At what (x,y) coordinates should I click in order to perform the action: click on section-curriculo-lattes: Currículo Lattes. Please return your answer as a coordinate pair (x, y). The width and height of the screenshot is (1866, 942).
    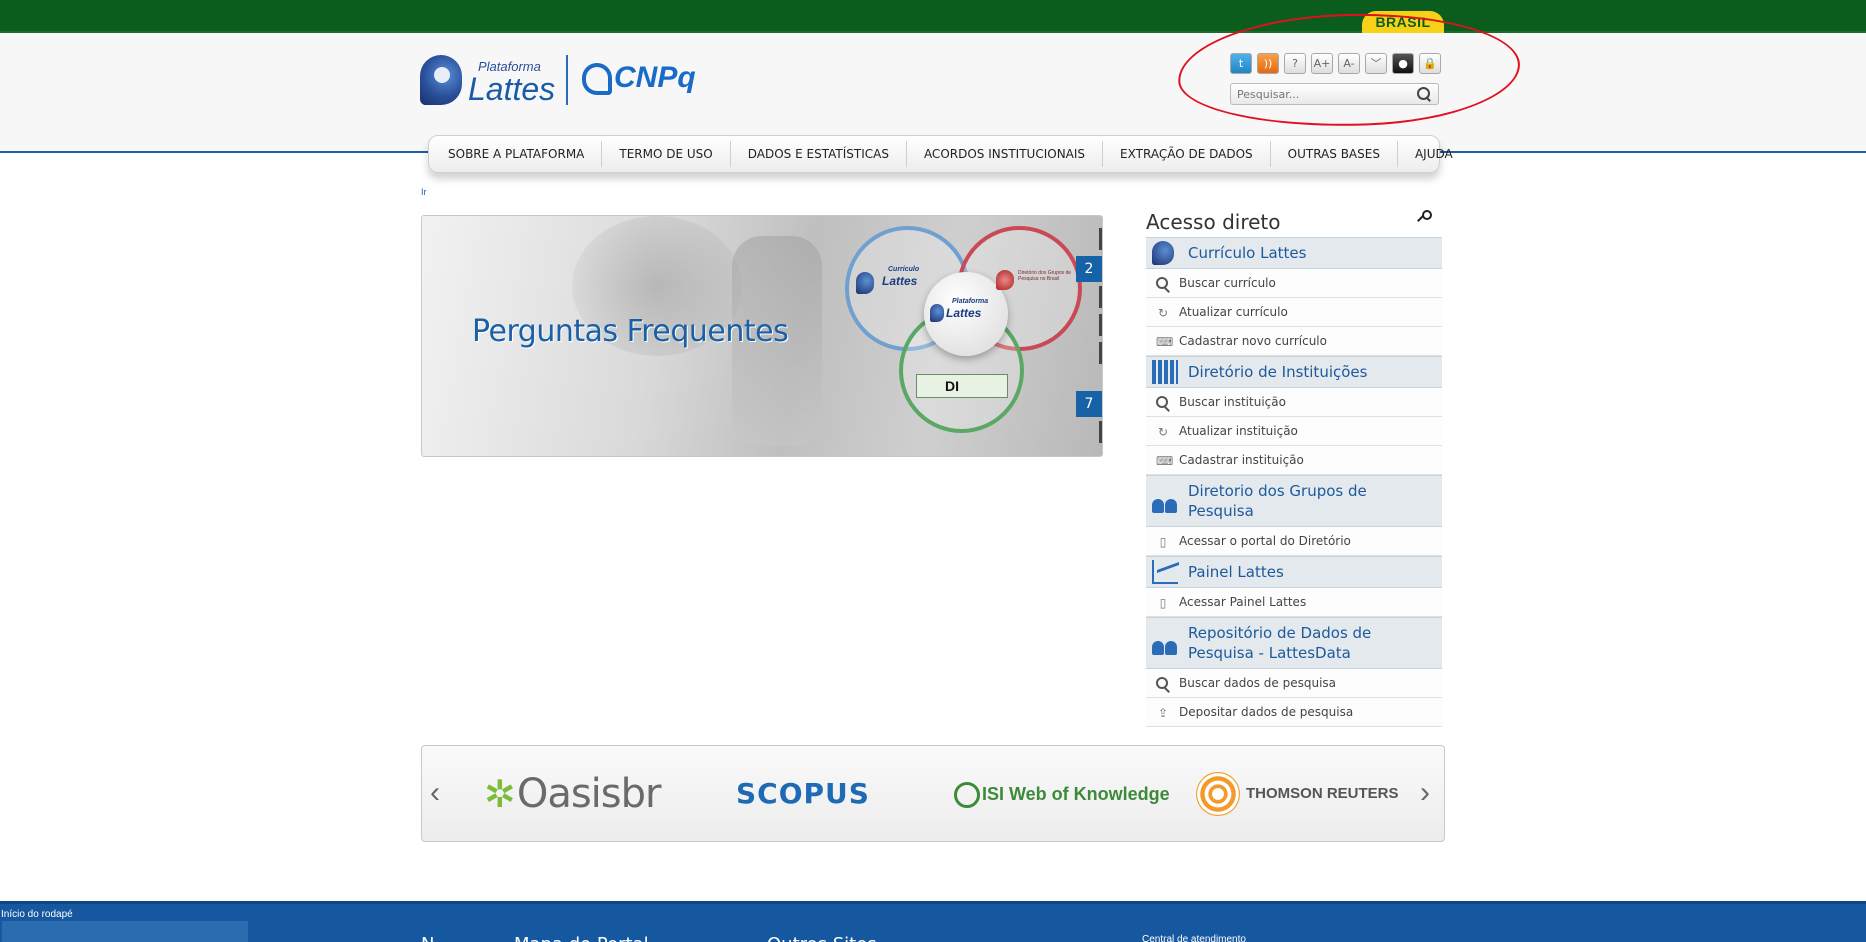
    Looking at the image, I should click on (1294, 253).